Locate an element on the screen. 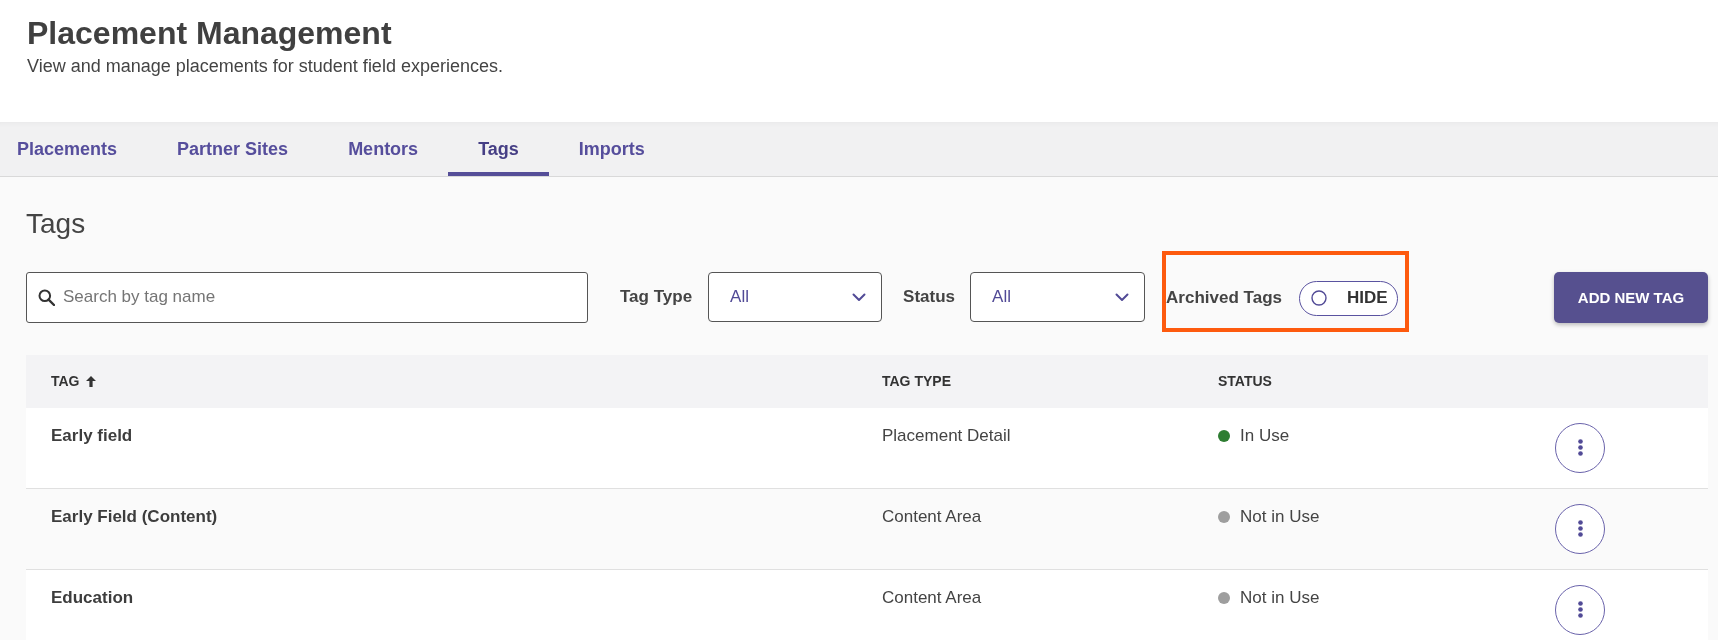 The height and width of the screenshot is (640, 1718). nav-tab: Imports is located at coordinates (611, 149).